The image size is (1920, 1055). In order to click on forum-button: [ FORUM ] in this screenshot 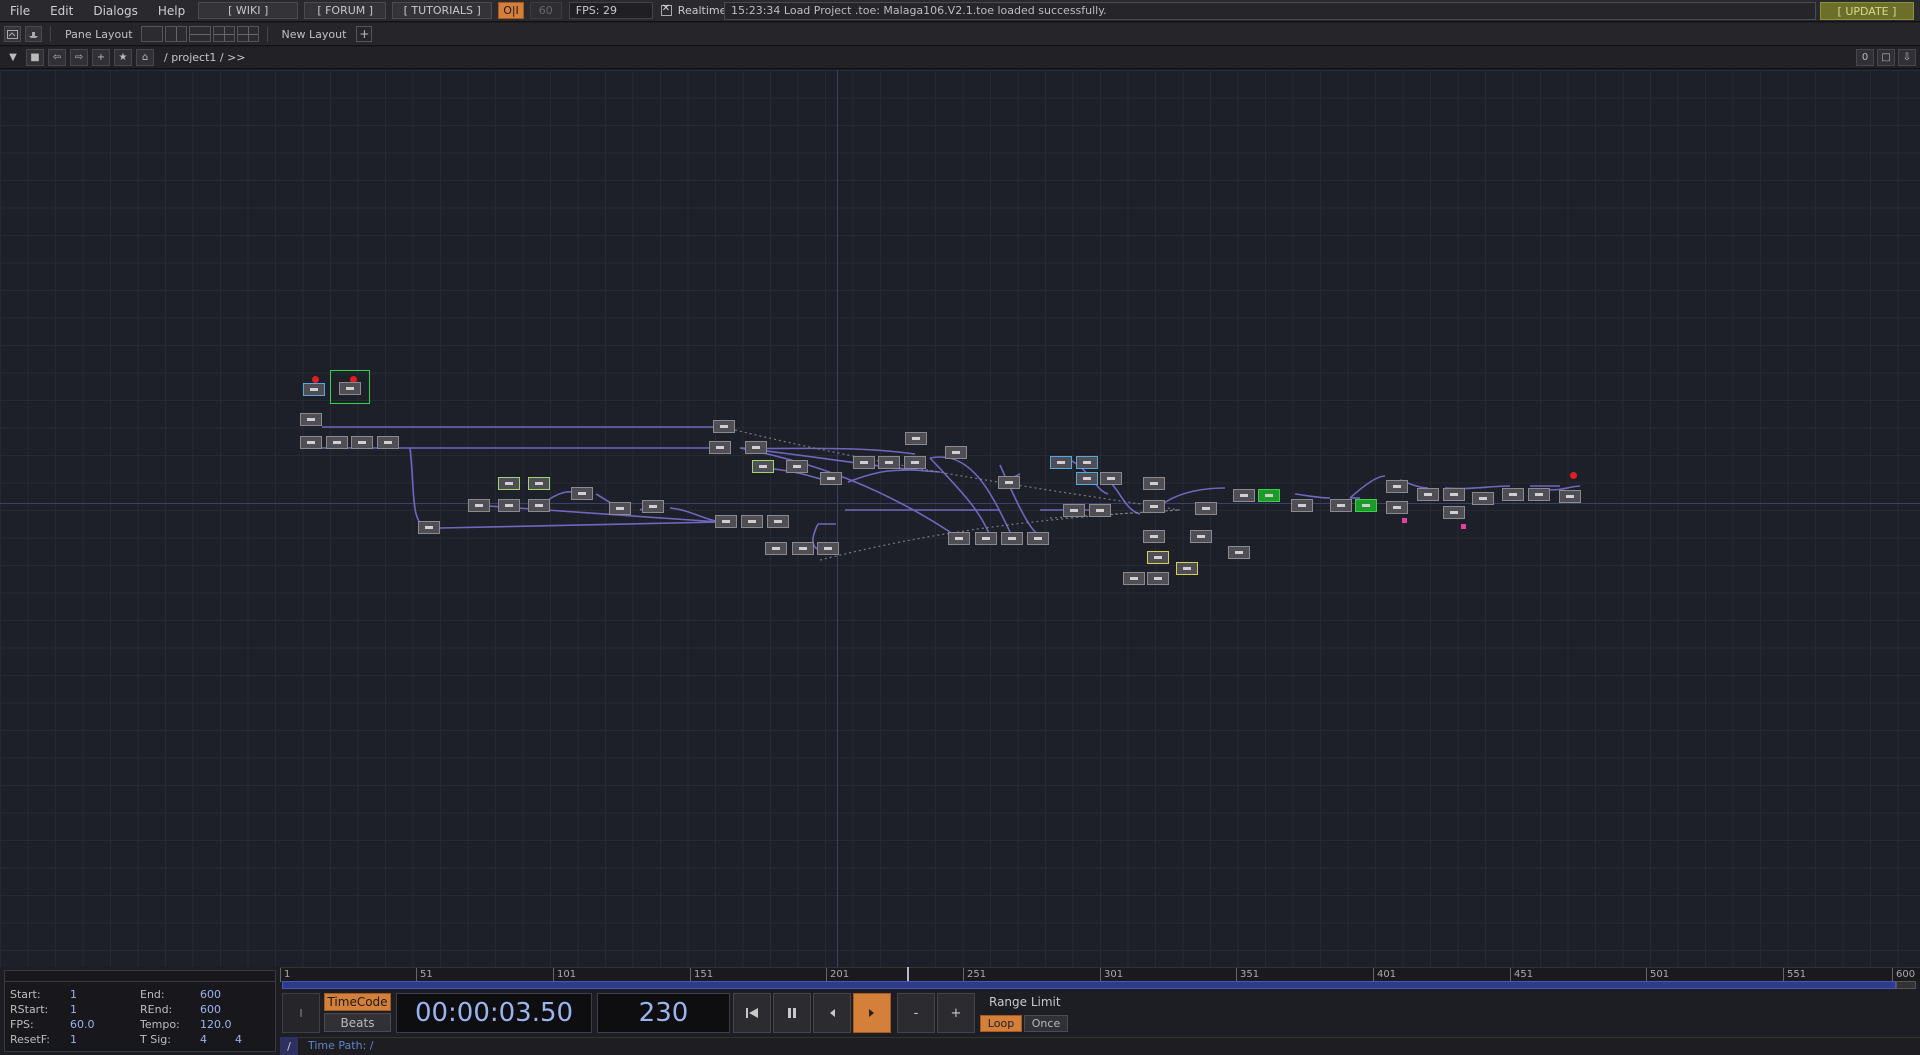, I will do `click(345, 10)`.